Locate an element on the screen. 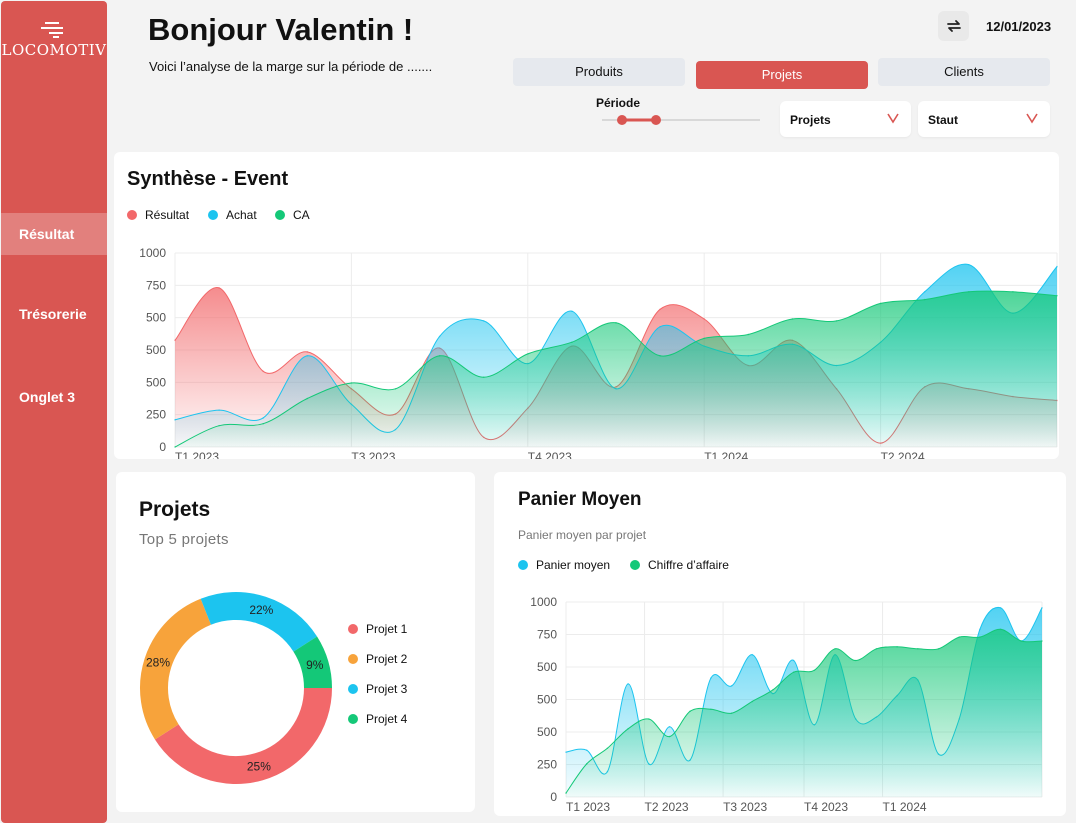 This screenshot has width=1076, height=823. tab-produits: Produits is located at coordinates (599, 72).